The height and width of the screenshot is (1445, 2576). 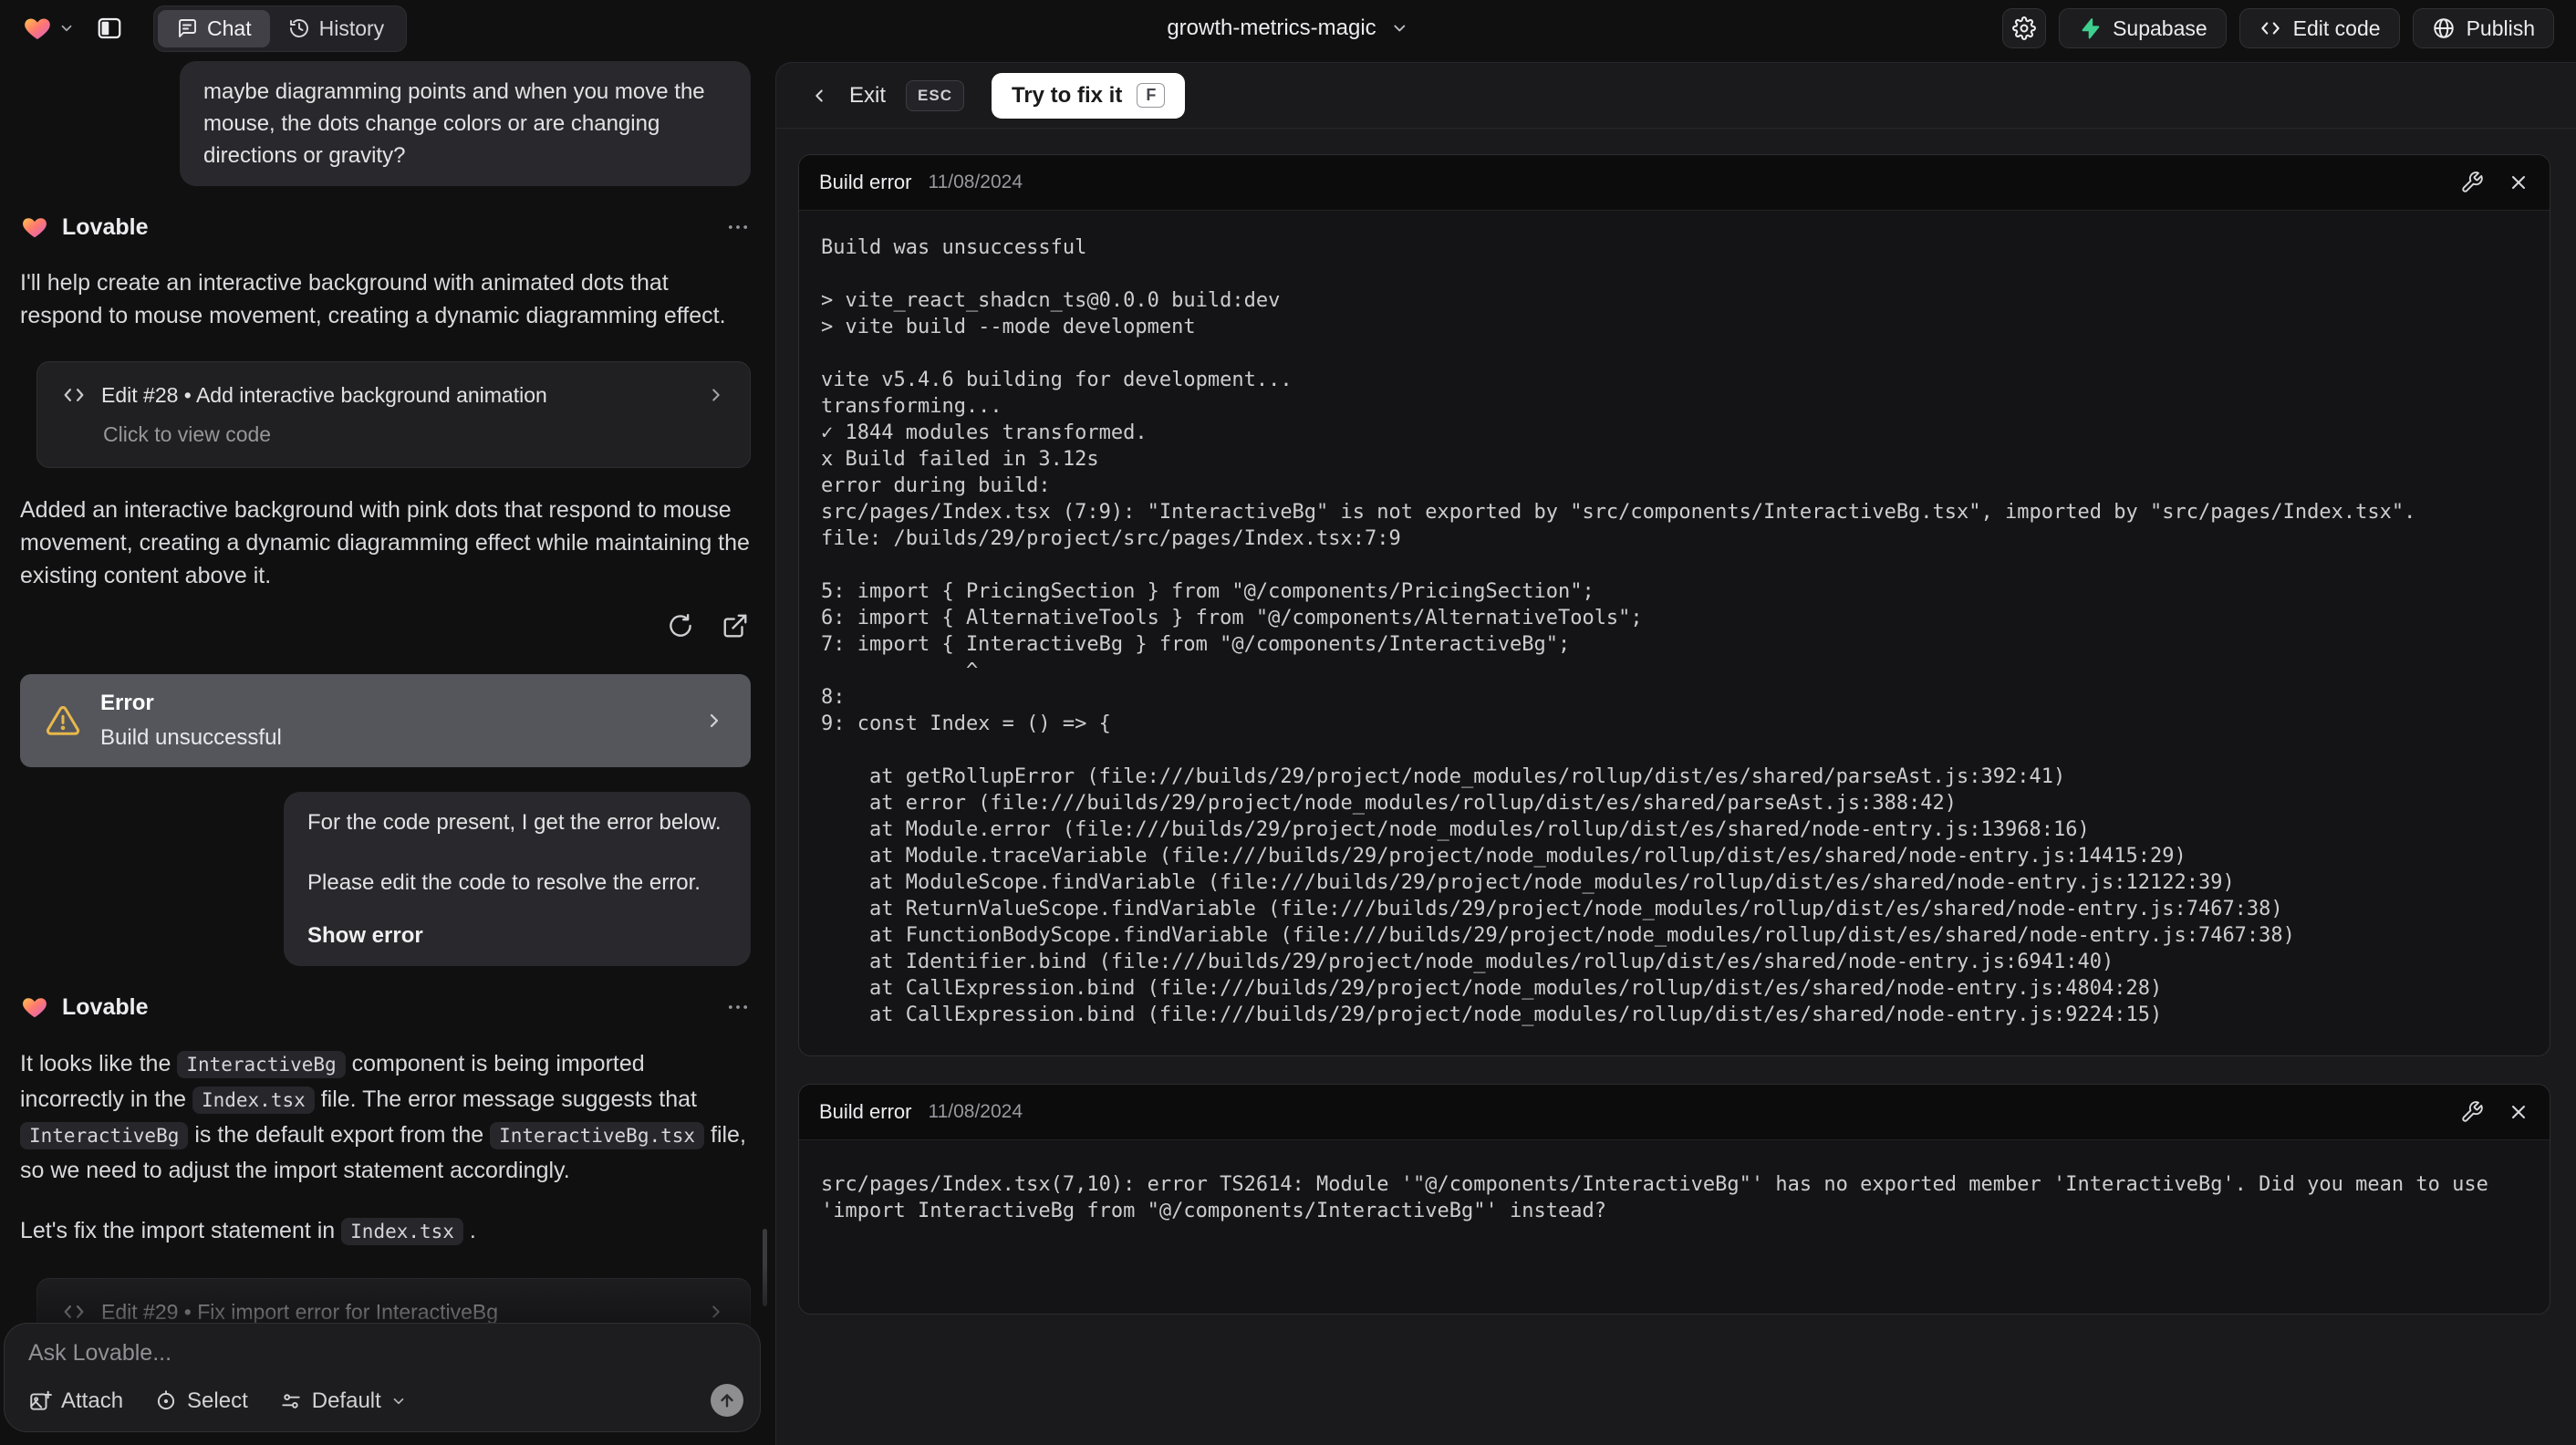 What do you see at coordinates (1676, 96) in the screenshot?
I see `fix-panel-header: Exit ESC Try to fix it F` at bounding box center [1676, 96].